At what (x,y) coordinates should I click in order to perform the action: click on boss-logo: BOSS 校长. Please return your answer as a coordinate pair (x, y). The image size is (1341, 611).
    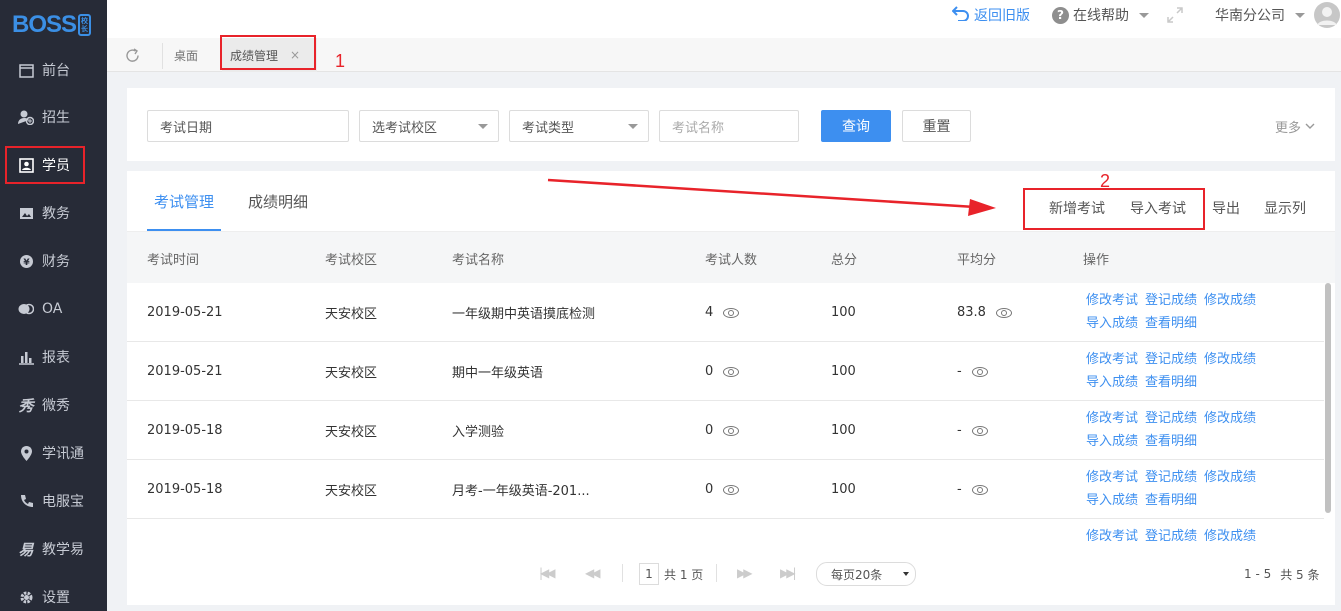
    Looking at the image, I should click on (53, 25).